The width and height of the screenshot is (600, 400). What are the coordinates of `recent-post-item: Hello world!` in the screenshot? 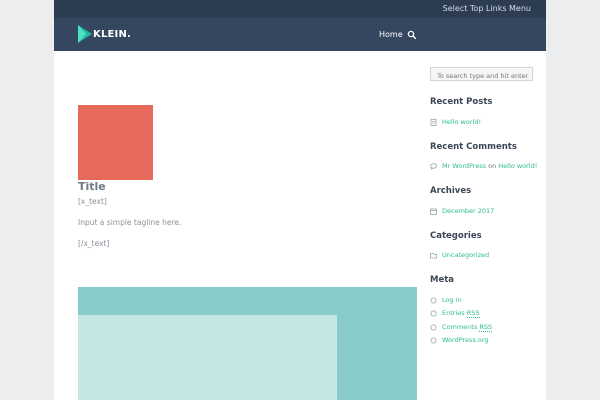 It's located at (455, 122).